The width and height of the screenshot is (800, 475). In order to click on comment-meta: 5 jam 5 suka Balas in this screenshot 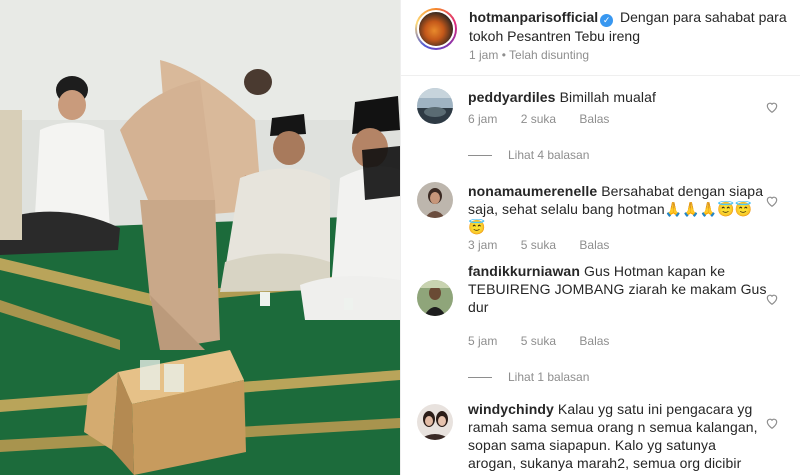, I will do `click(548, 341)`.